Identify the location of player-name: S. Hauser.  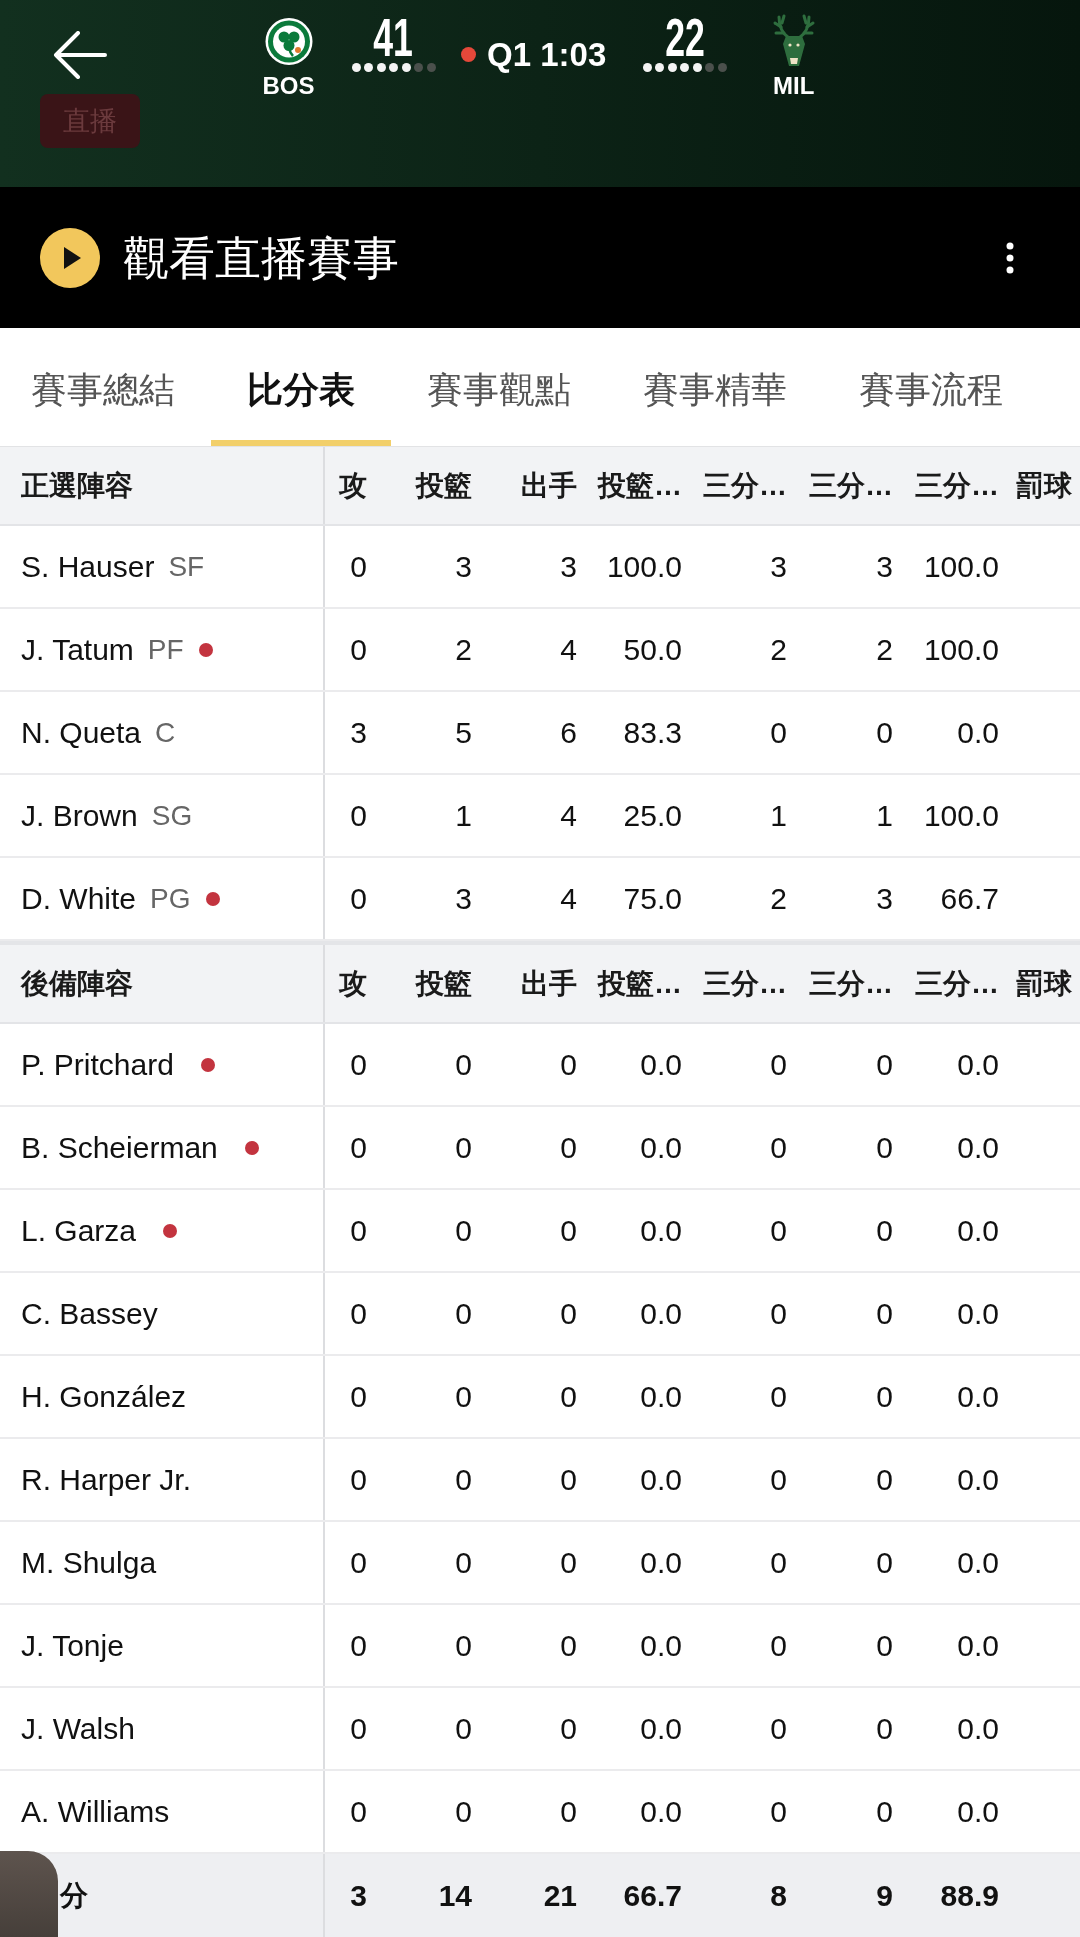
(88, 566).